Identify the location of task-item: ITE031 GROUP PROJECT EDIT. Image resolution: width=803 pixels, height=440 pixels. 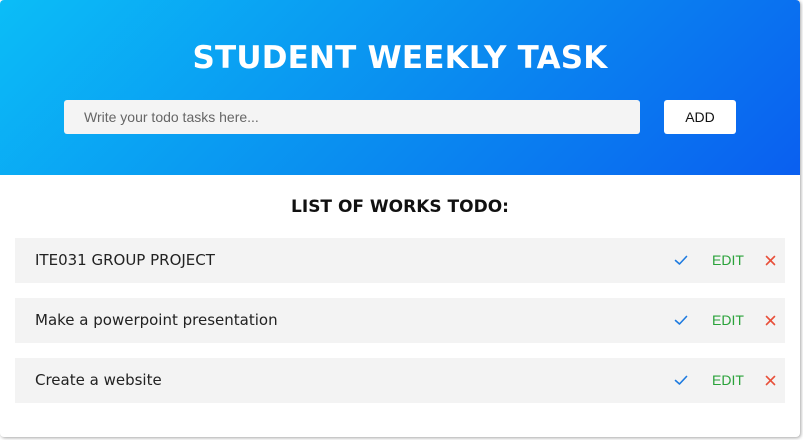
(400, 260).